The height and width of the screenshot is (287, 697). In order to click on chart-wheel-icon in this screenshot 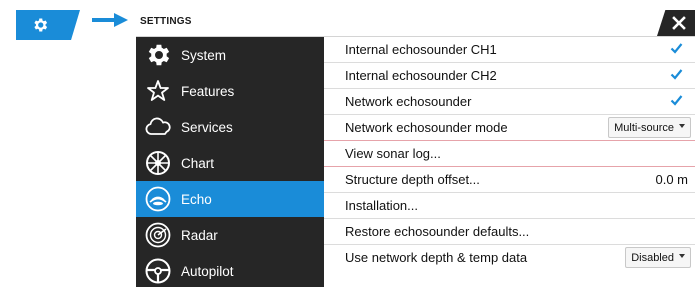, I will do `click(158, 163)`.